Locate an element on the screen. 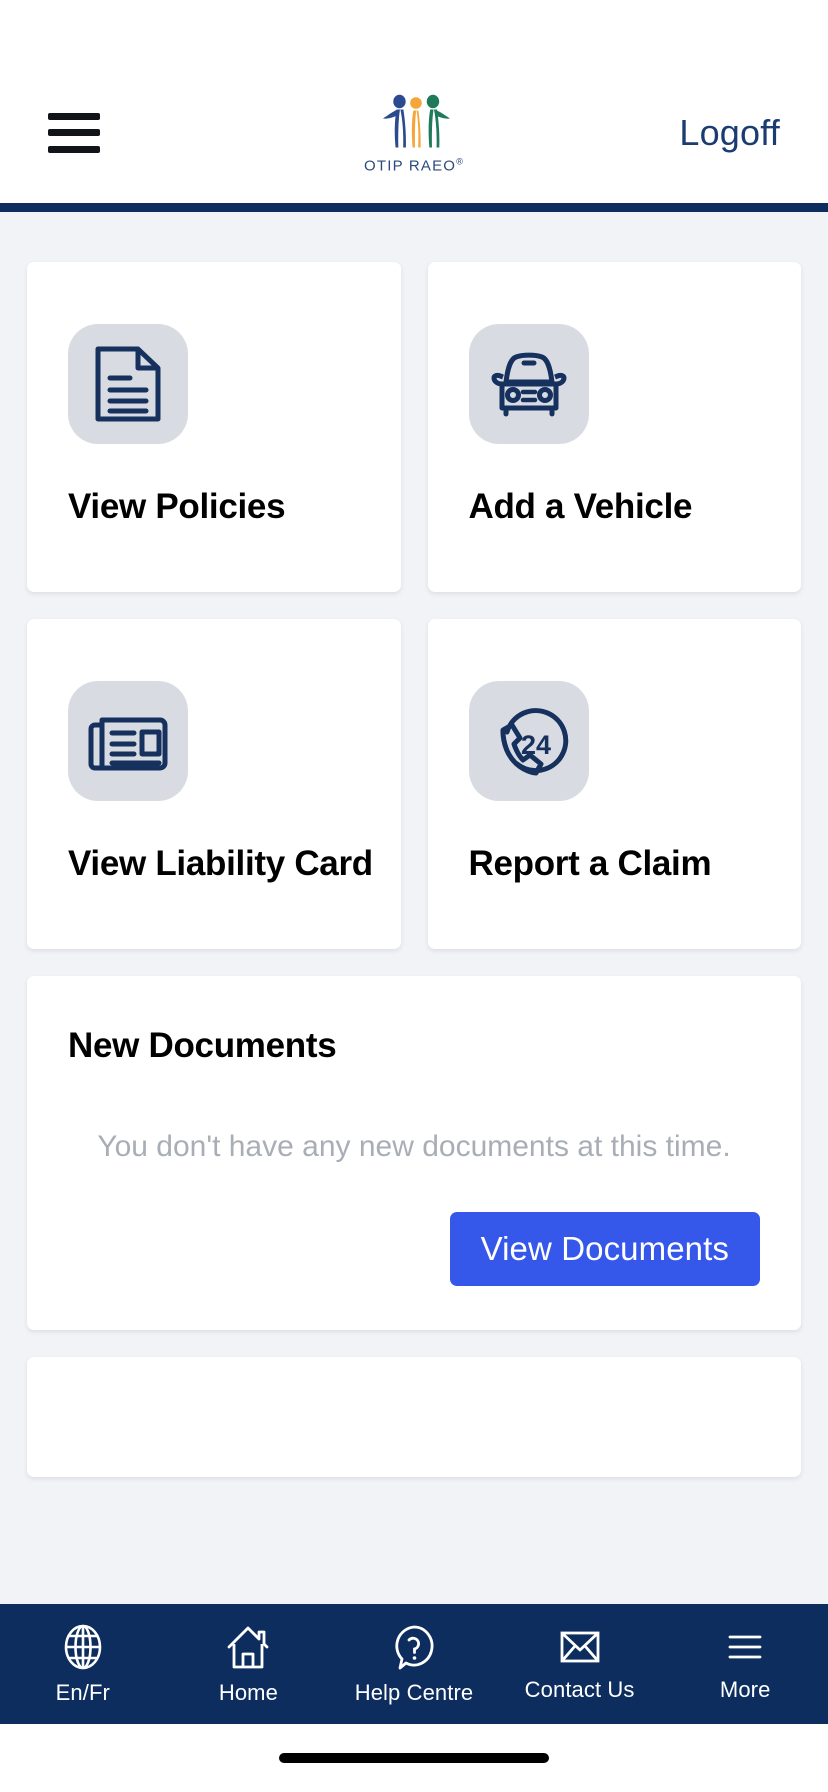  panel-title: New Documents is located at coordinates (202, 1045).